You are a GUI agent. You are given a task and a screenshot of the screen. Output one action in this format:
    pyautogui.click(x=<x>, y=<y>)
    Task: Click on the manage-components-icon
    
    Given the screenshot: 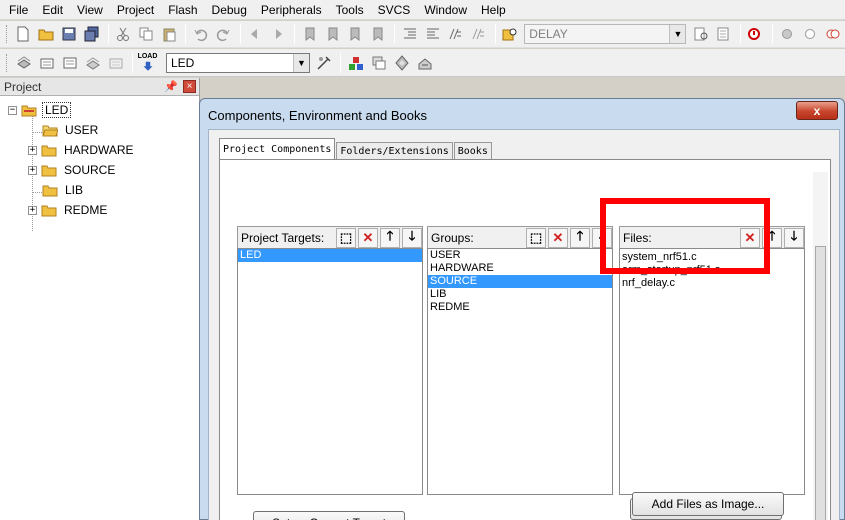 What is the action you would take?
    pyautogui.click(x=355, y=62)
    